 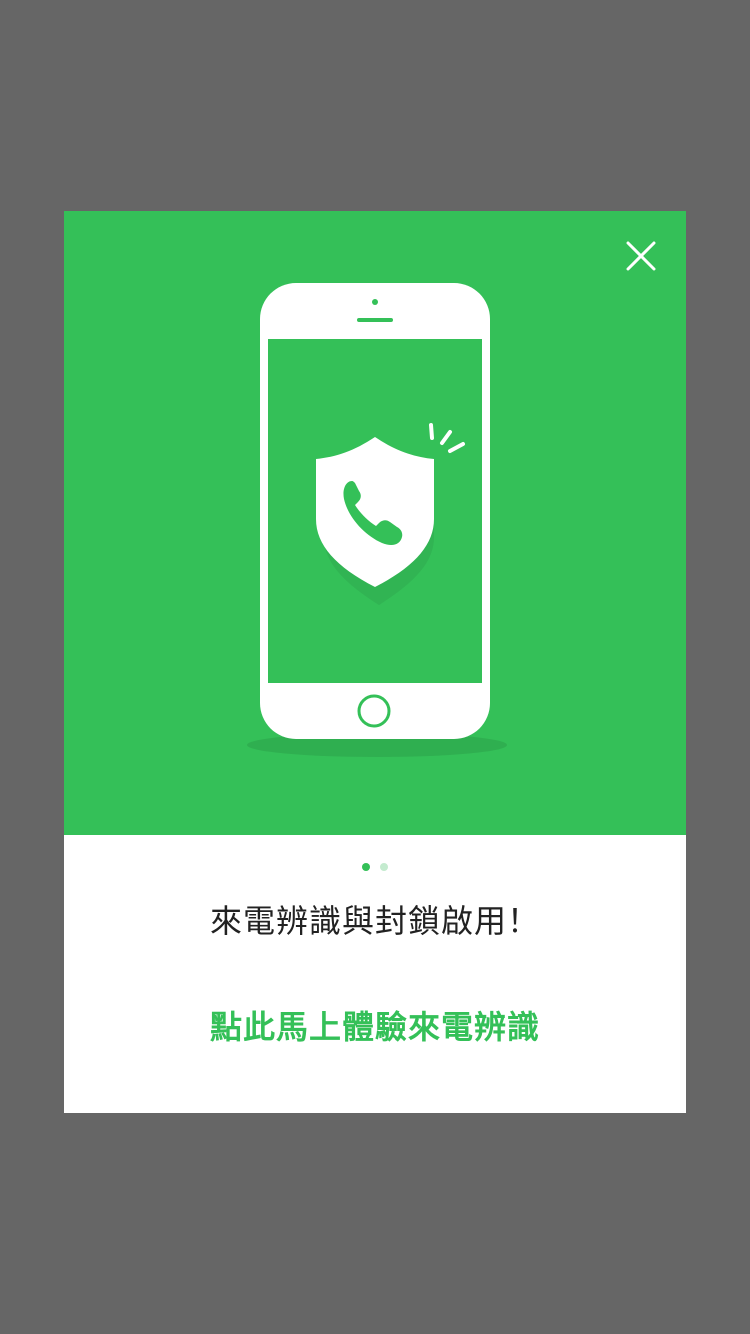 I want to click on dialog-title: 來電辨識與封鎖啟用！, so click(x=374, y=921).